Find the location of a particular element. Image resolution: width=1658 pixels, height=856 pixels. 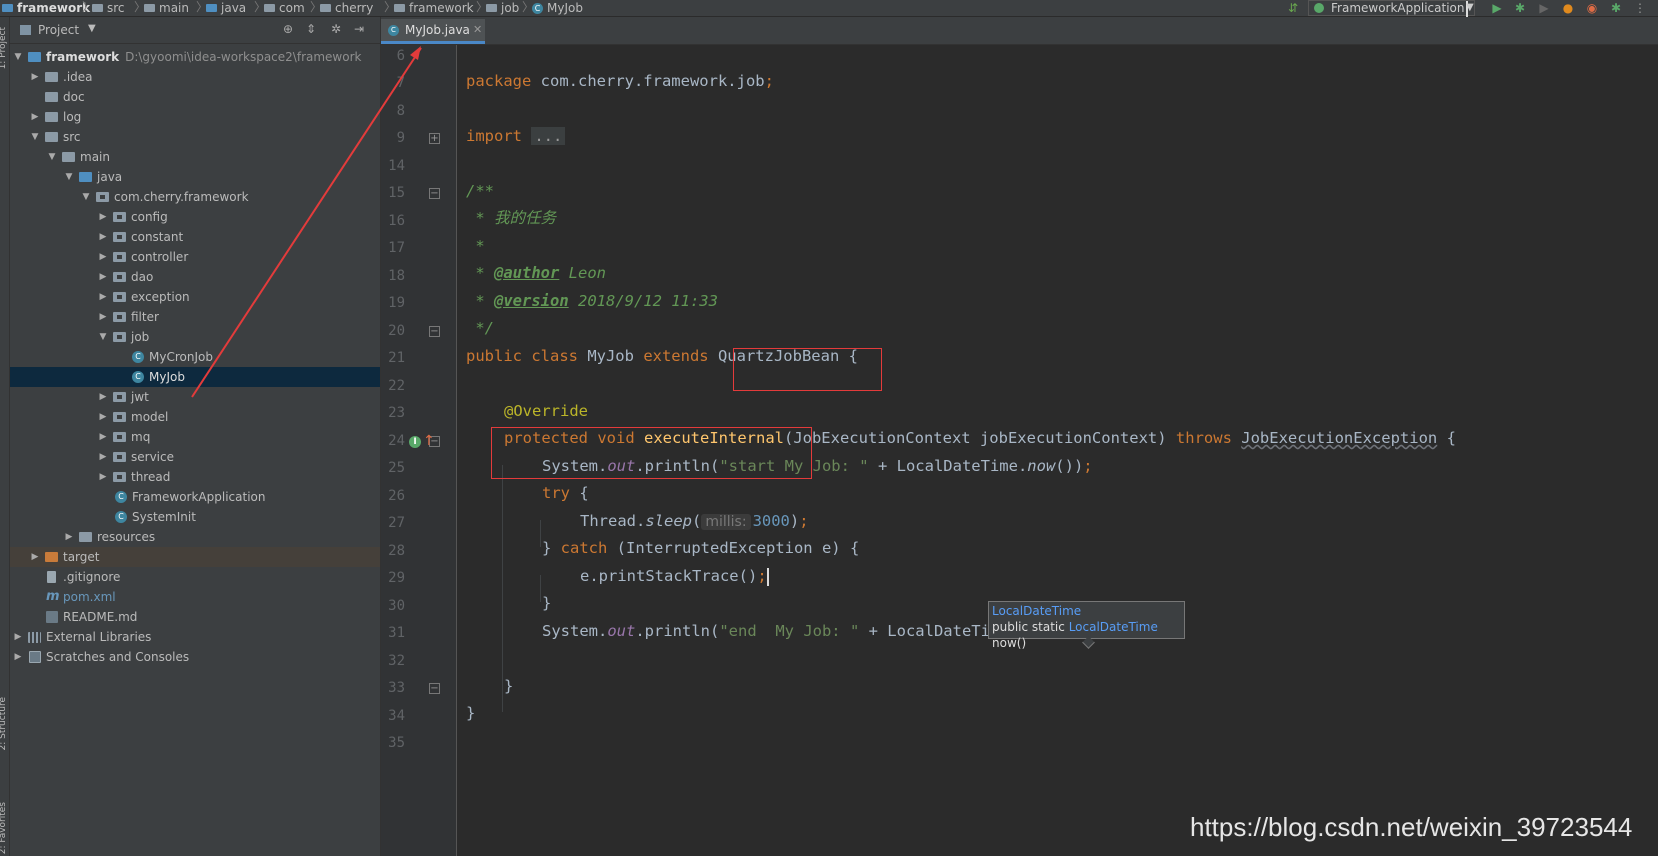

breadcrumb-cherry: cherry is located at coordinates (346, 8).